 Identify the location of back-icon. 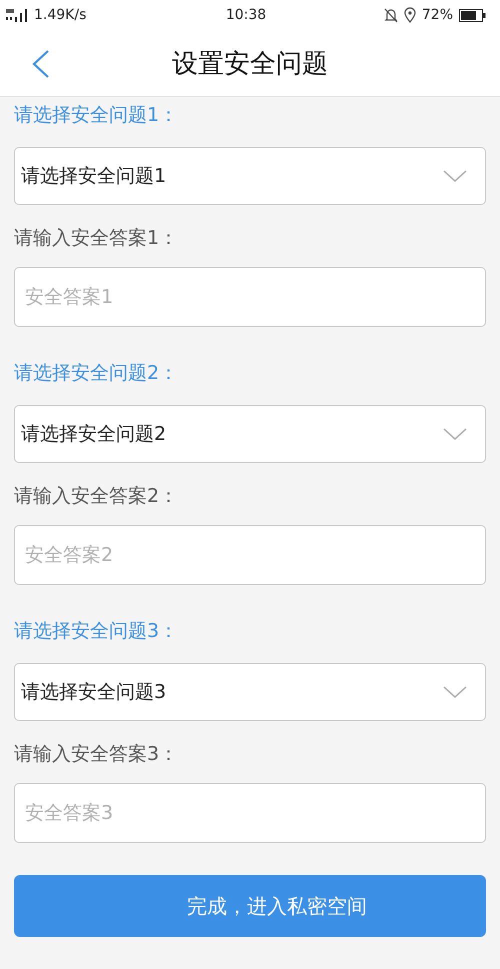
(41, 64).